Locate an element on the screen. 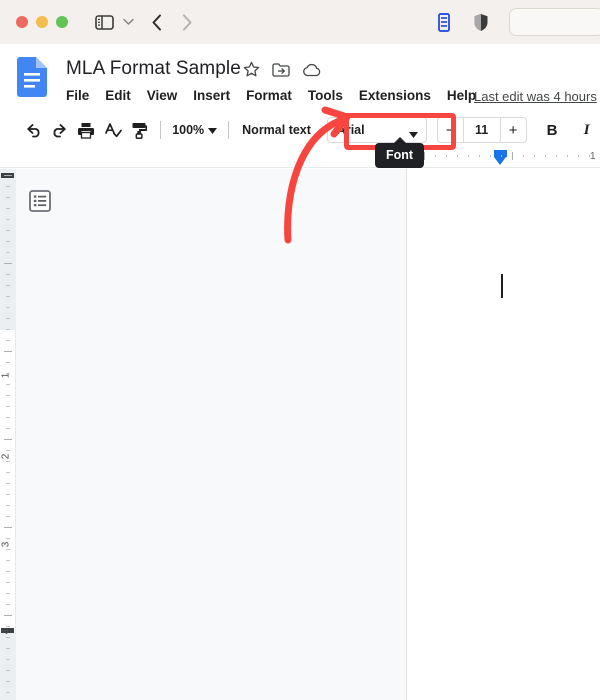 The height and width of the screenshot is (700, 600). ruler-number: 4 is located at coordinates (6, 631).